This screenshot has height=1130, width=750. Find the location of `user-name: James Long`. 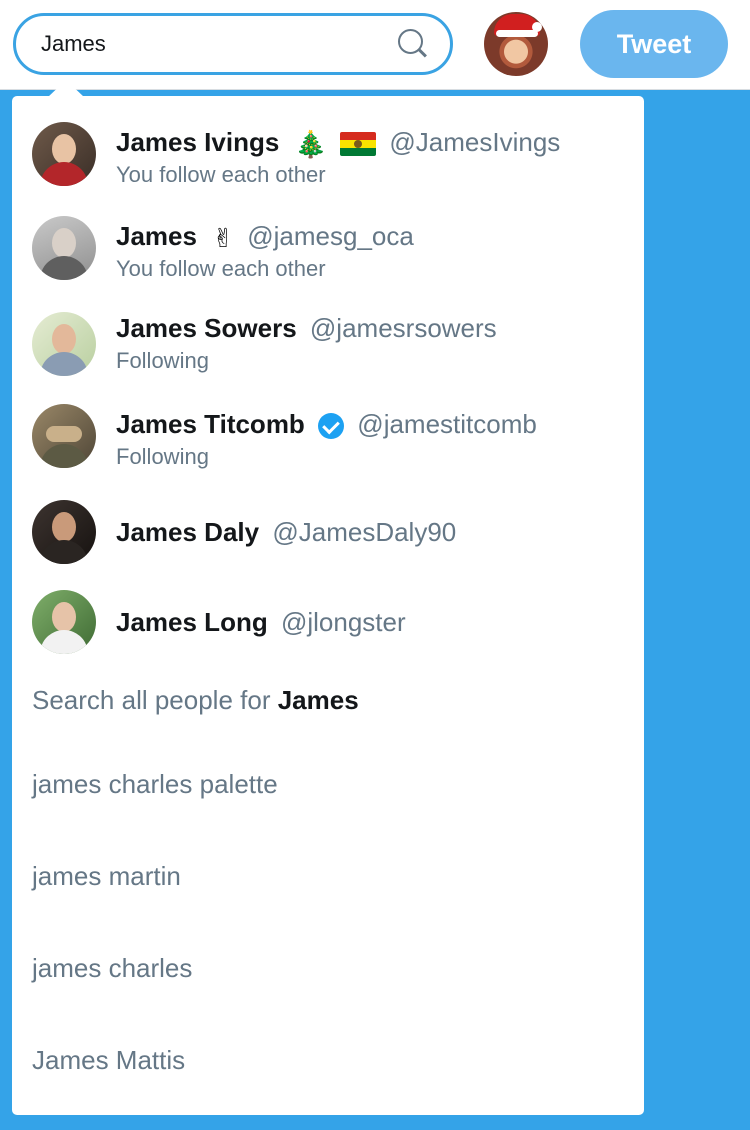

user-name: James Long is located at coordinates (192, 622).